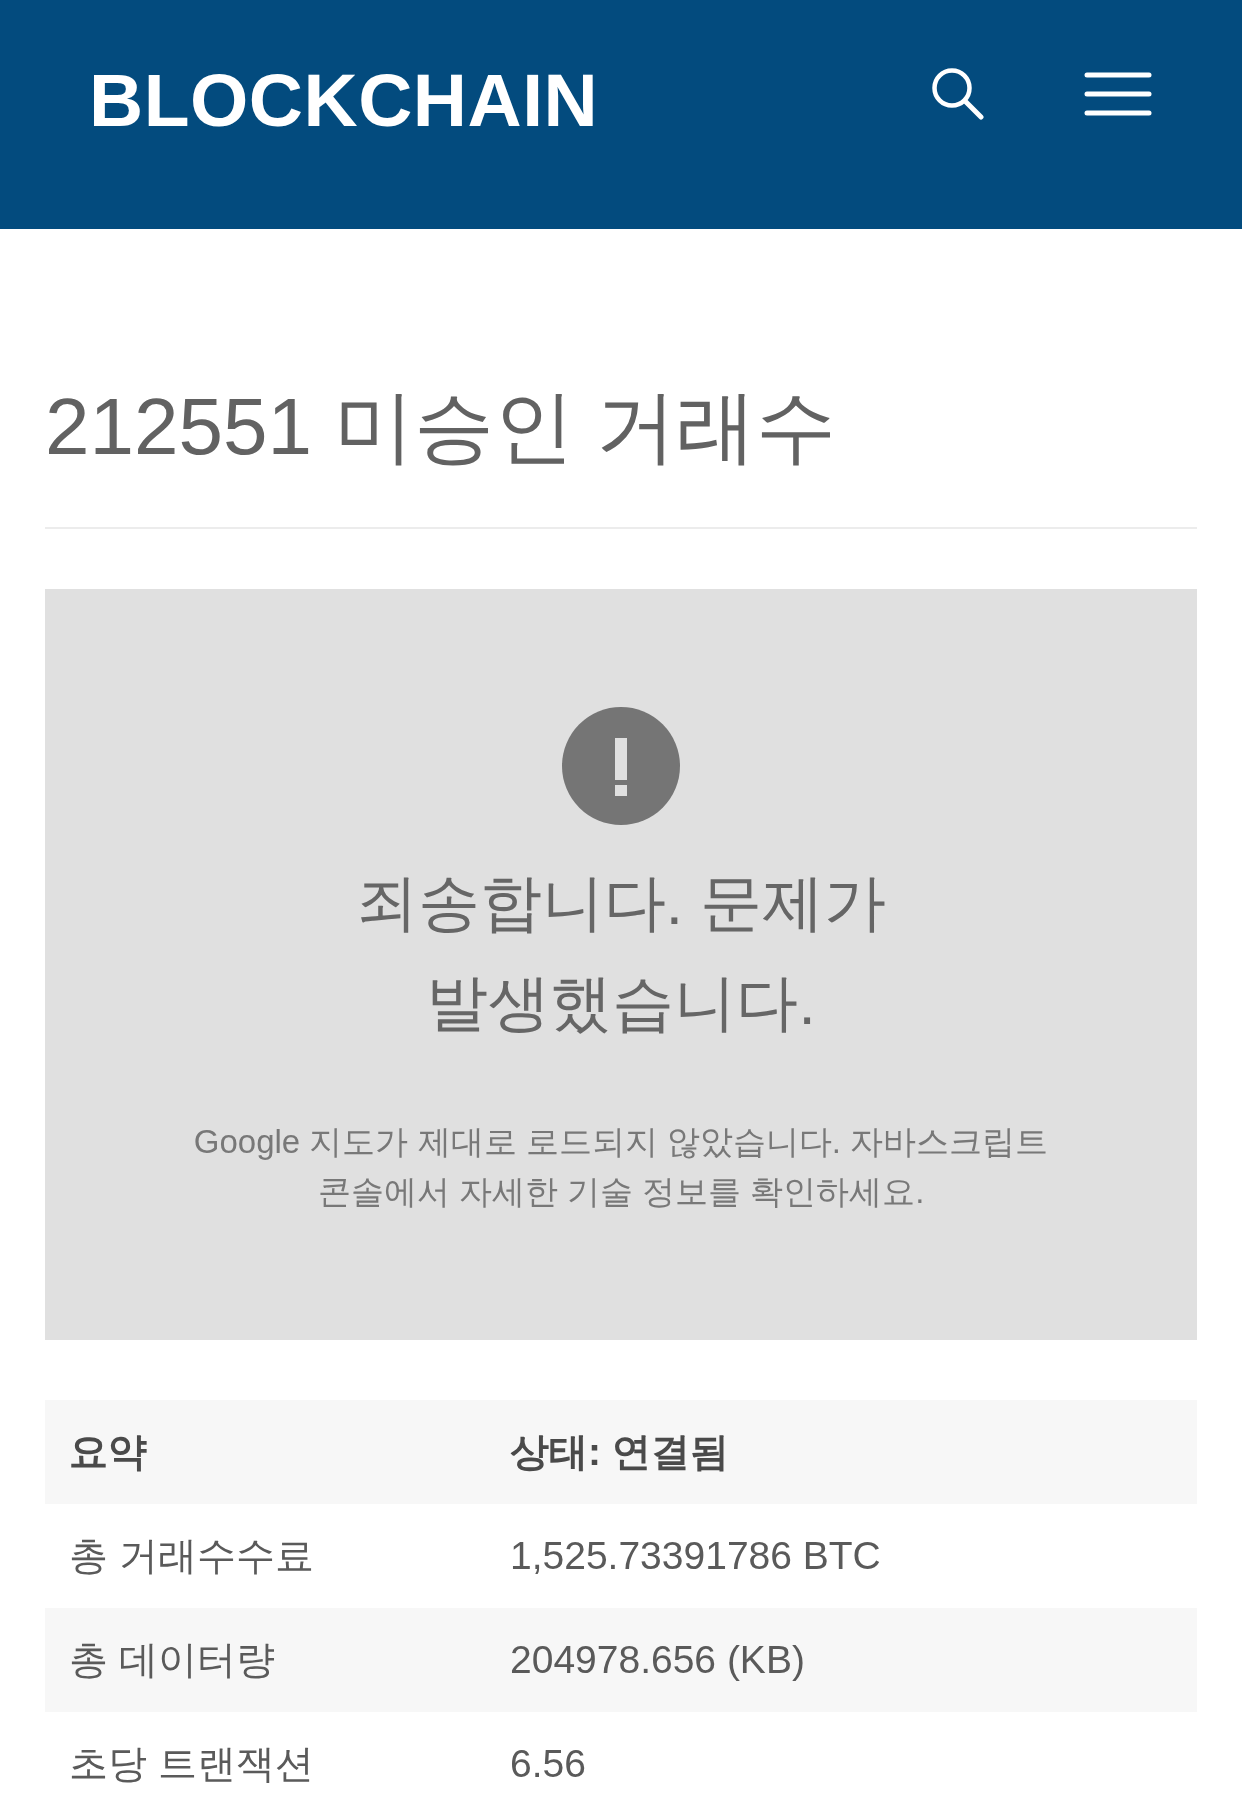 This screenshot has width=1242, height=1819. Describe the element at coordinates (441, 427) in the screenshot. I see `page-title: 212551 미승인 거래수` at that location.